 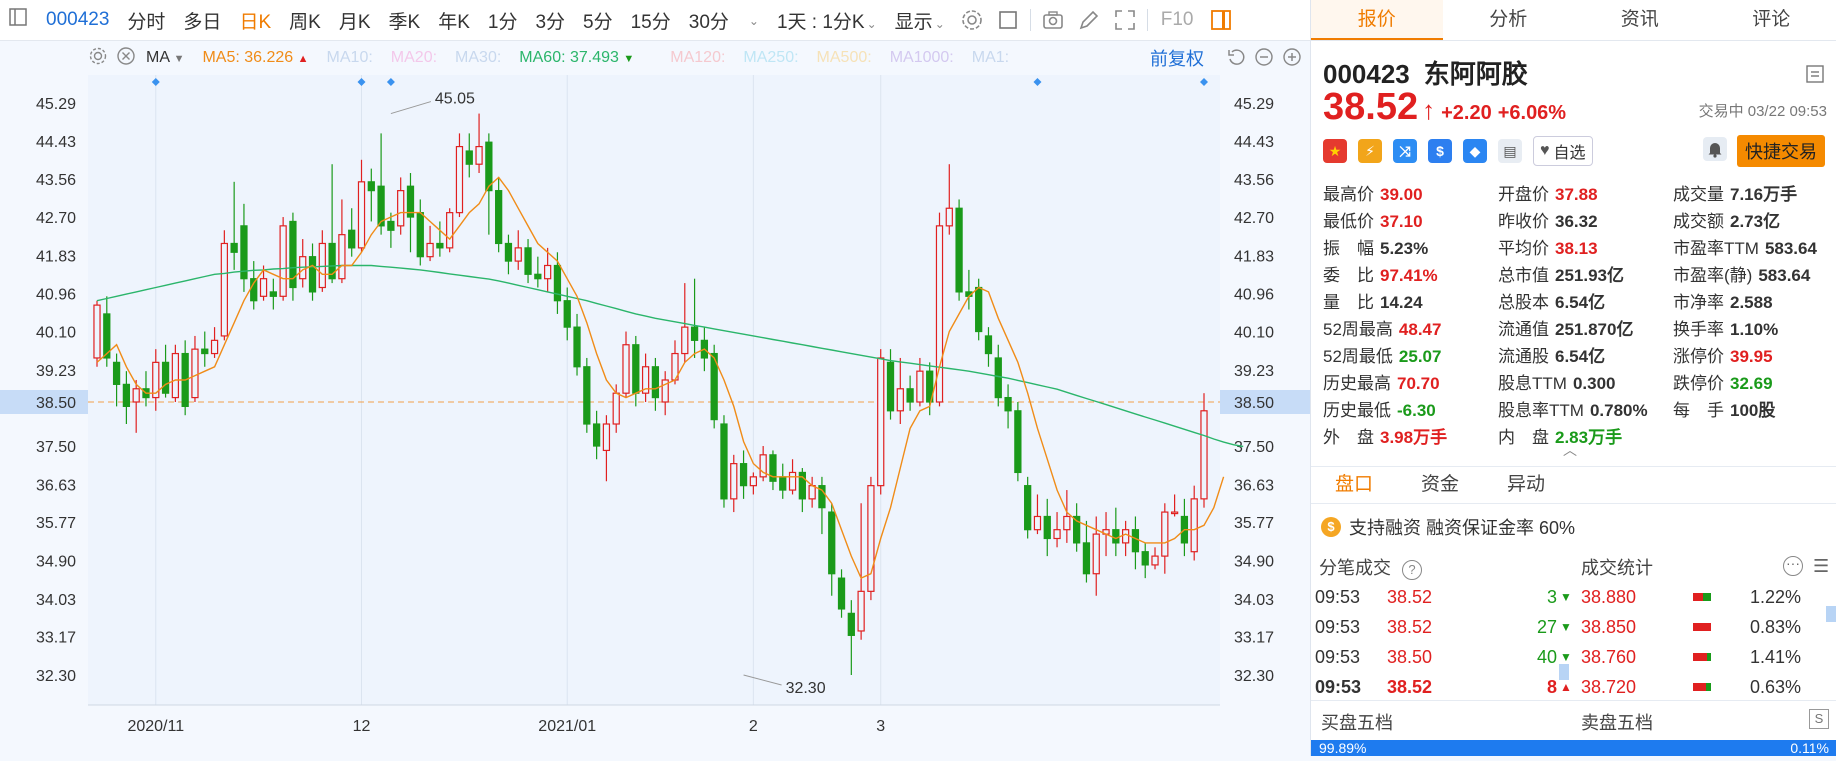 I want to click on stat-cell: 昨收价36.32, so click(x=1585, y=220).